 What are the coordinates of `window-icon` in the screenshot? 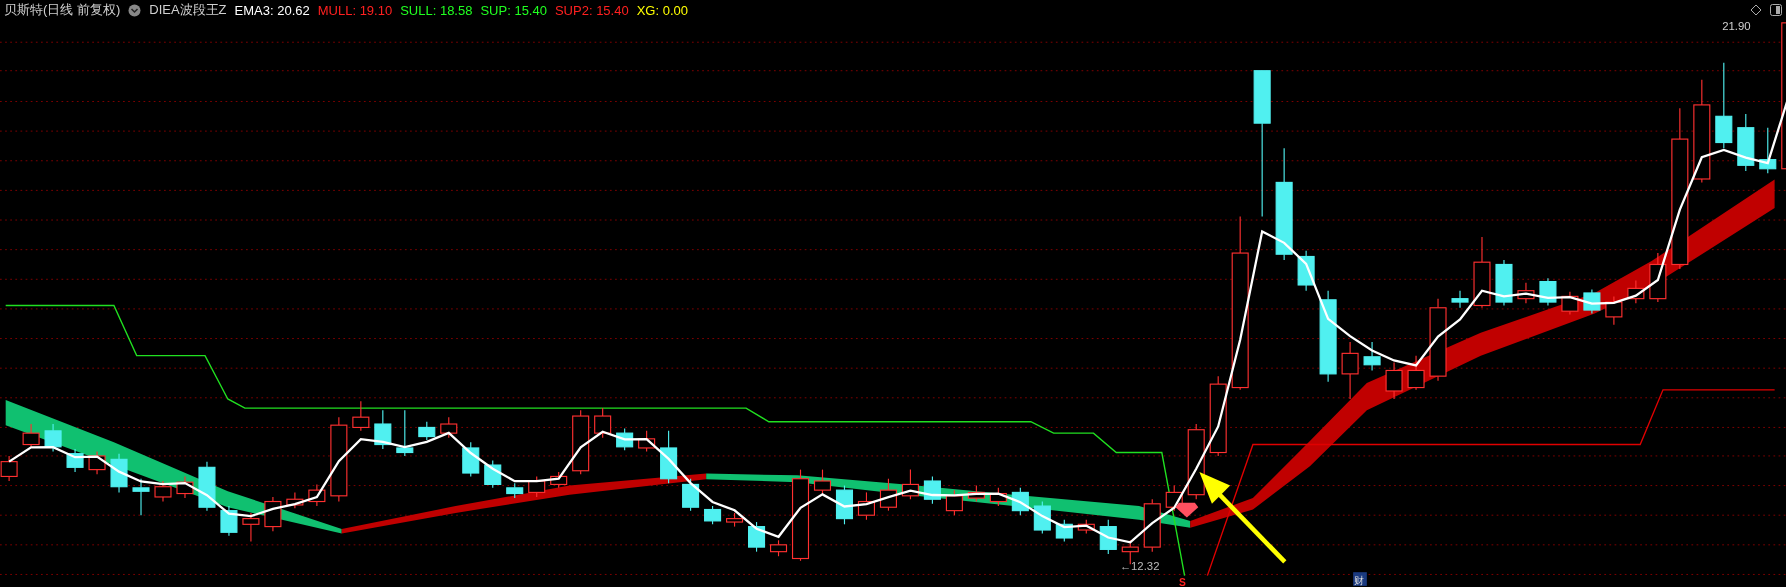 It's located at (1776, 10).